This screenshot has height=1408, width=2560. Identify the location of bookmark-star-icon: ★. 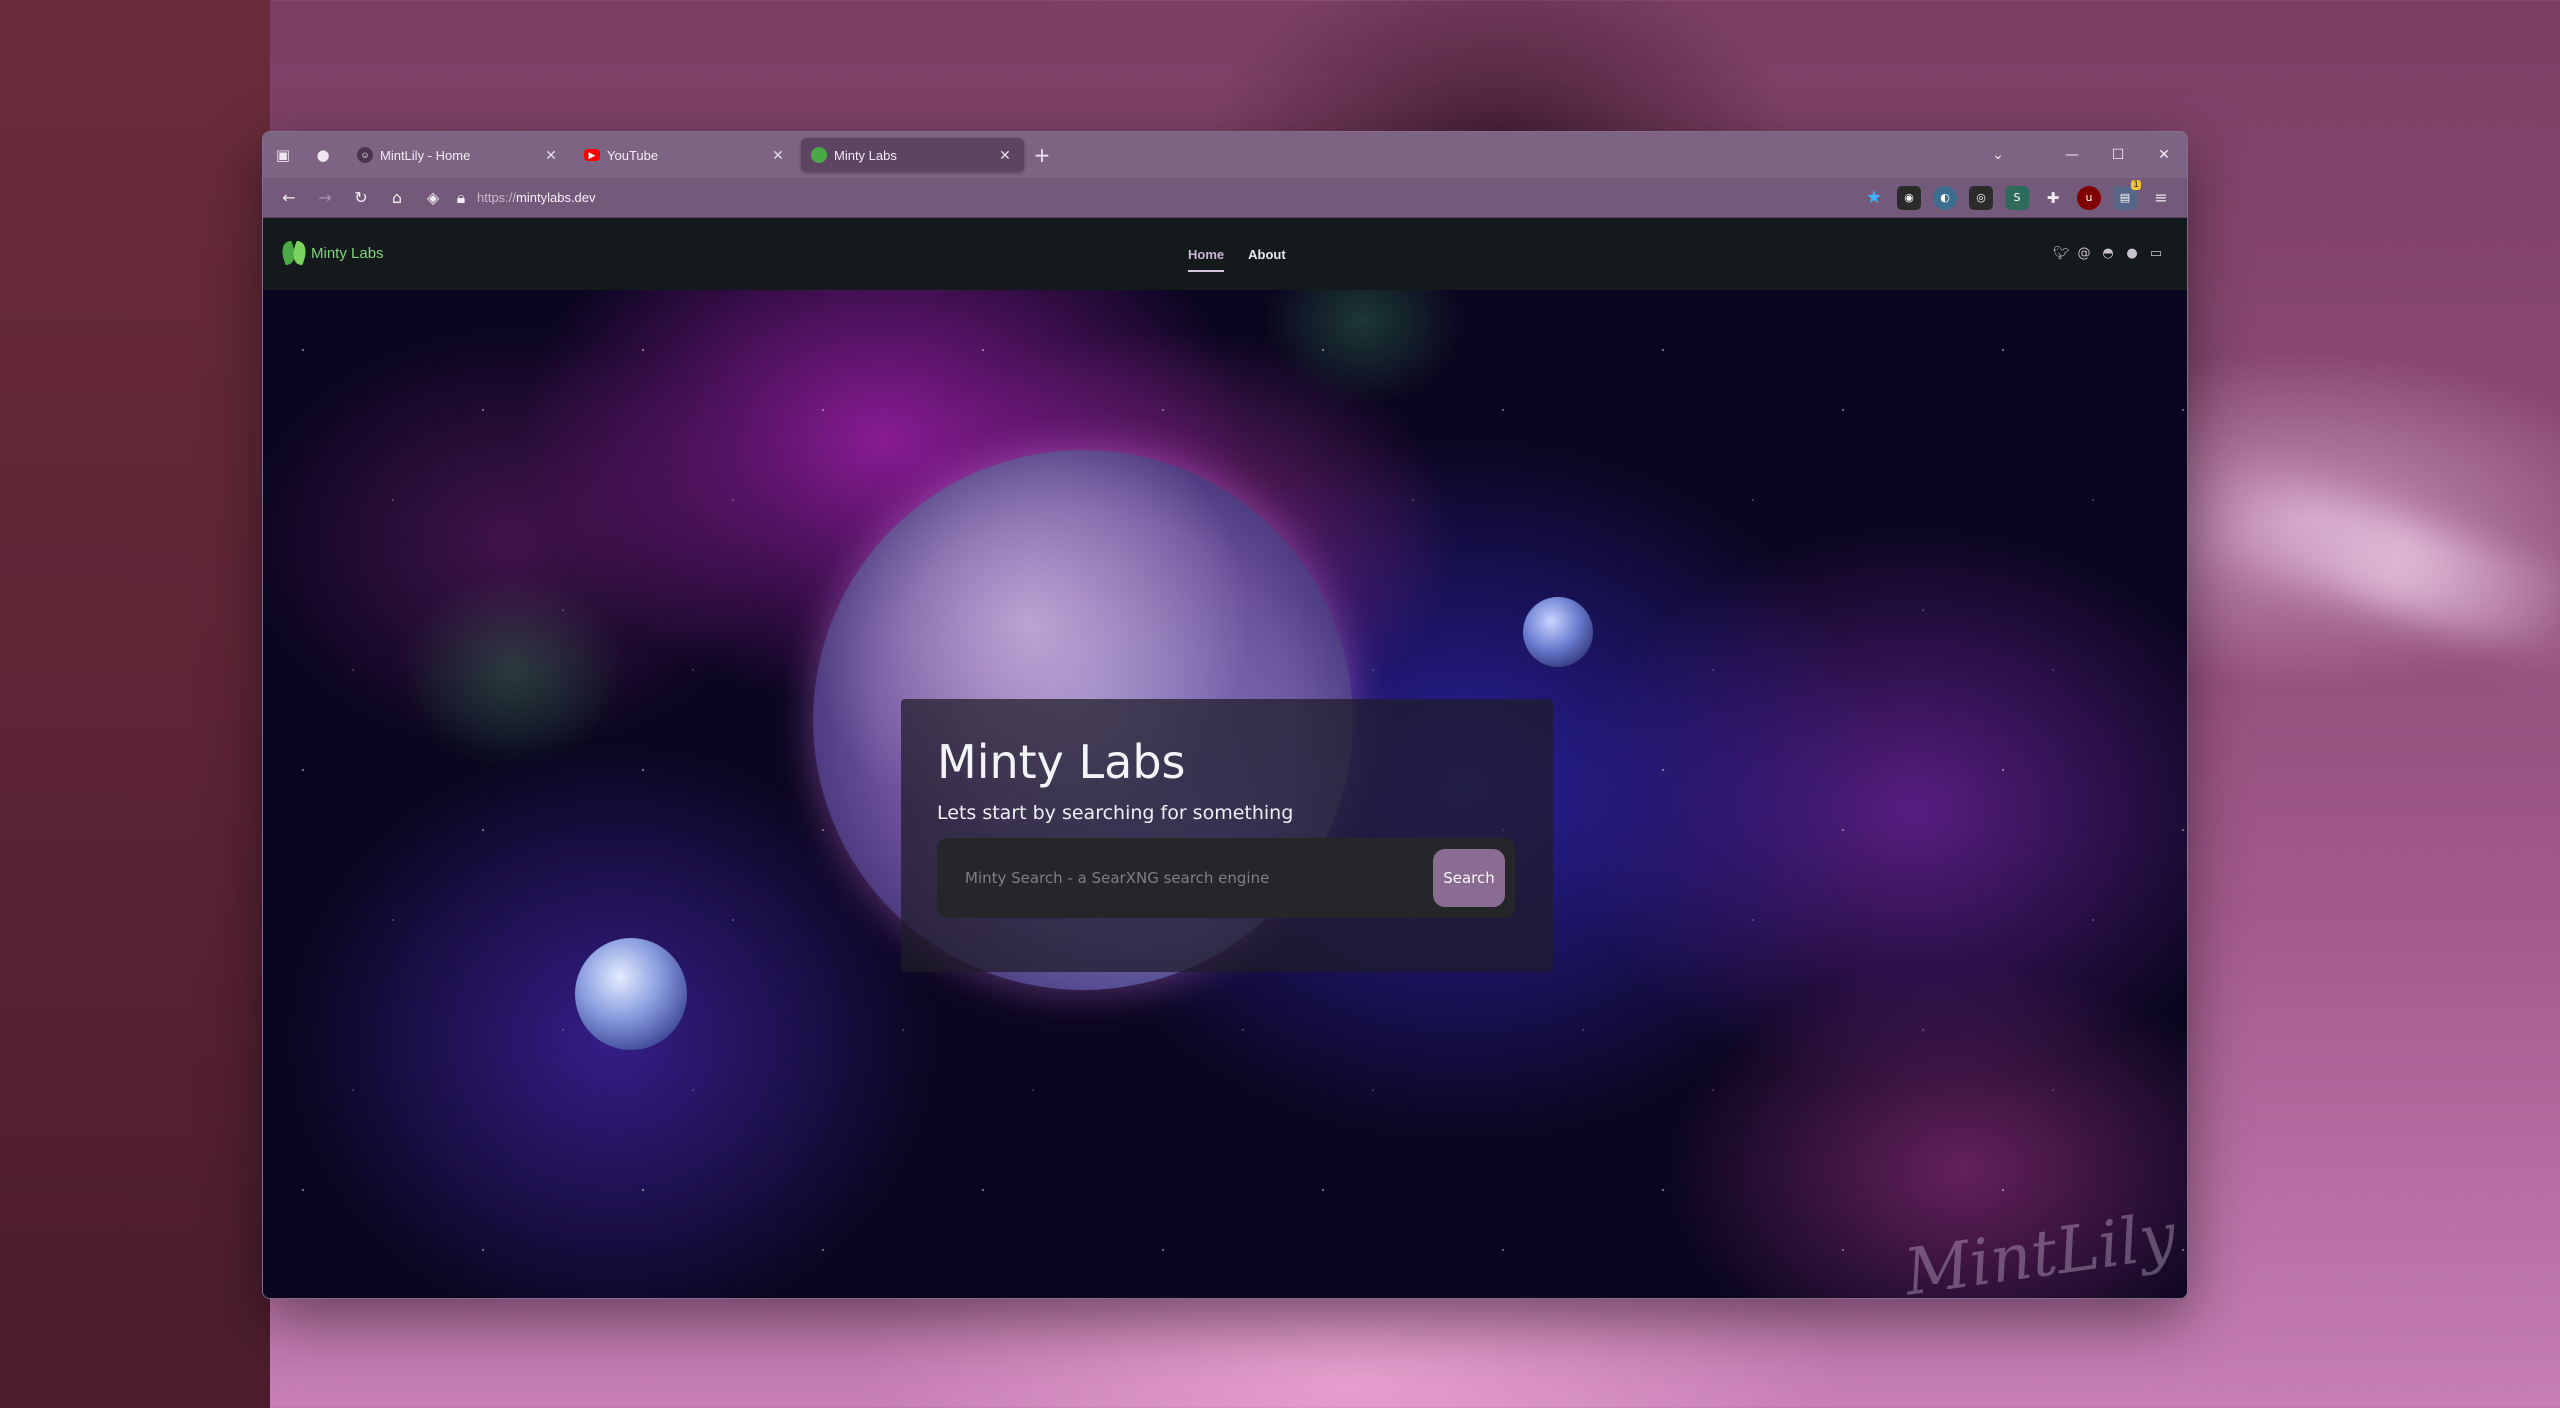
(1874, 197).